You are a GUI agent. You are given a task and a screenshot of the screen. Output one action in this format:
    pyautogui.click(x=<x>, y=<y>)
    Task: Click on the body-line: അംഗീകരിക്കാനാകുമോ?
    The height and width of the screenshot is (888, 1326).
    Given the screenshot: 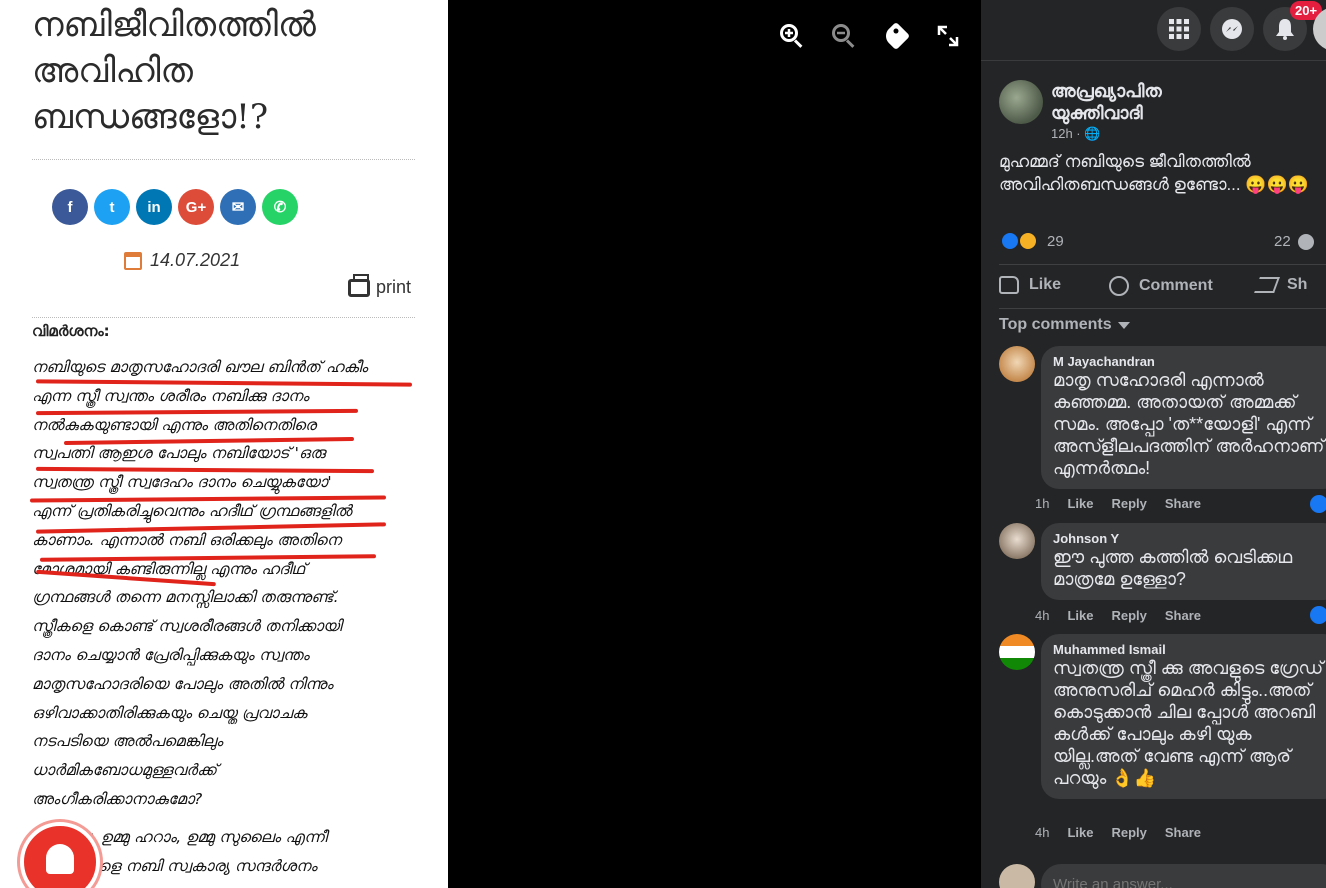 What is the action you would take?
    pyautogui.click(x=117, y=798)
    